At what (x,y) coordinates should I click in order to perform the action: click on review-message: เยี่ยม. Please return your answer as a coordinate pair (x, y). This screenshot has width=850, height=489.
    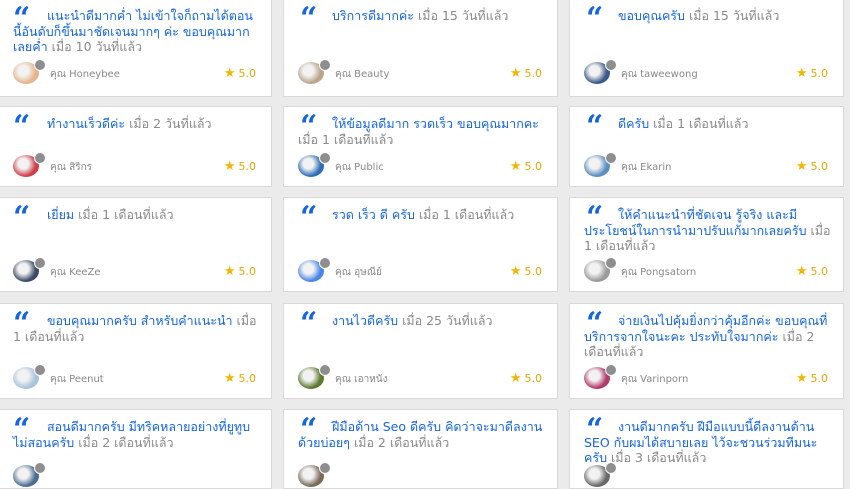
    Looking at the image, I should click on (61, 214).